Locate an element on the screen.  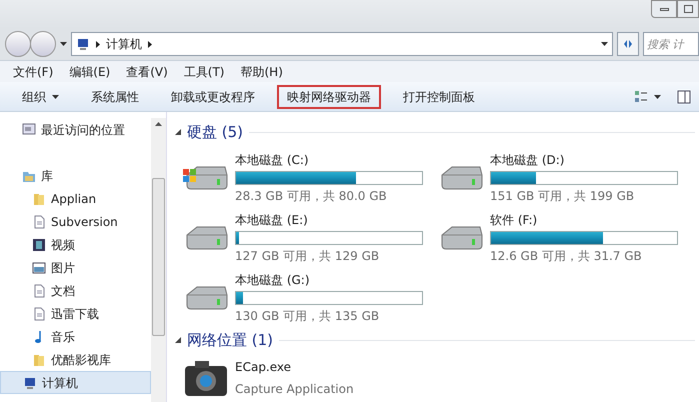
drive-name: 软件 (F:) is located at coordinates (584, 220).